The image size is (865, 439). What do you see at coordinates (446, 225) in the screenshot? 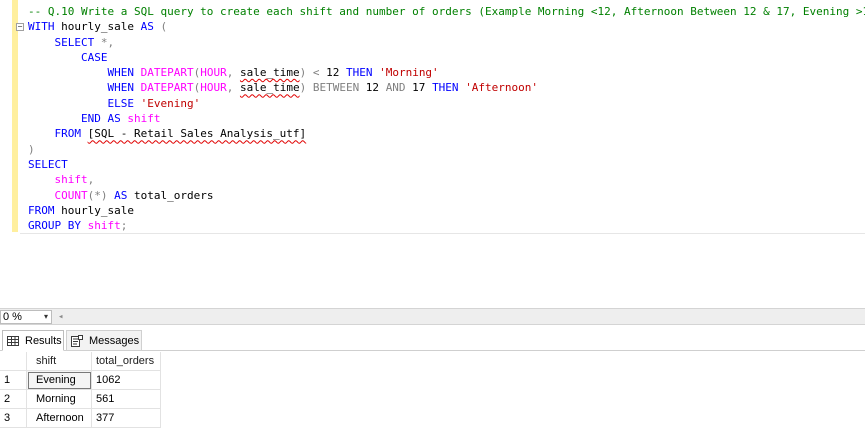
I see `code-line: GROUP BY shift;` at bounding box center [446, 225].